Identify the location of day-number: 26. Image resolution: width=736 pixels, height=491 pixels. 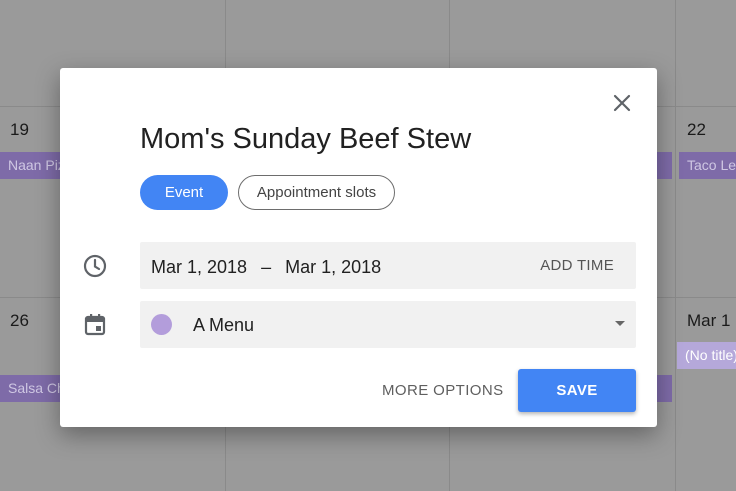
(19, 321).